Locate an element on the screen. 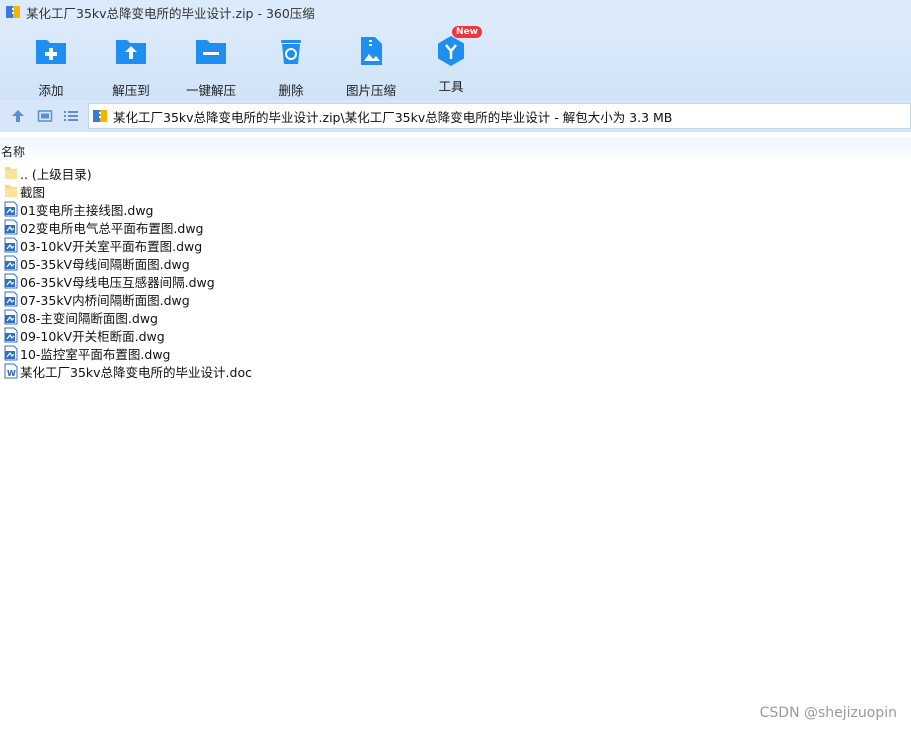 The width and height of the screenshot is (911, 731). column-name-header: 名称 is located at coordinates (13, 151).